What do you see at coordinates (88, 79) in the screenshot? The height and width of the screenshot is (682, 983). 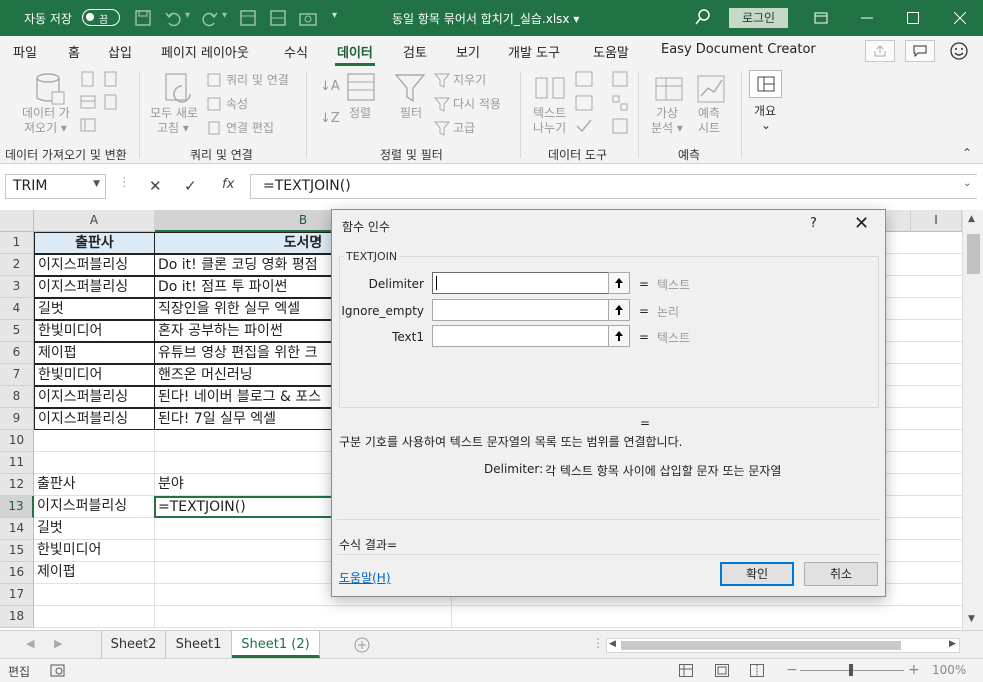 I see `from-text-icon` at bounding box center [88, 79].